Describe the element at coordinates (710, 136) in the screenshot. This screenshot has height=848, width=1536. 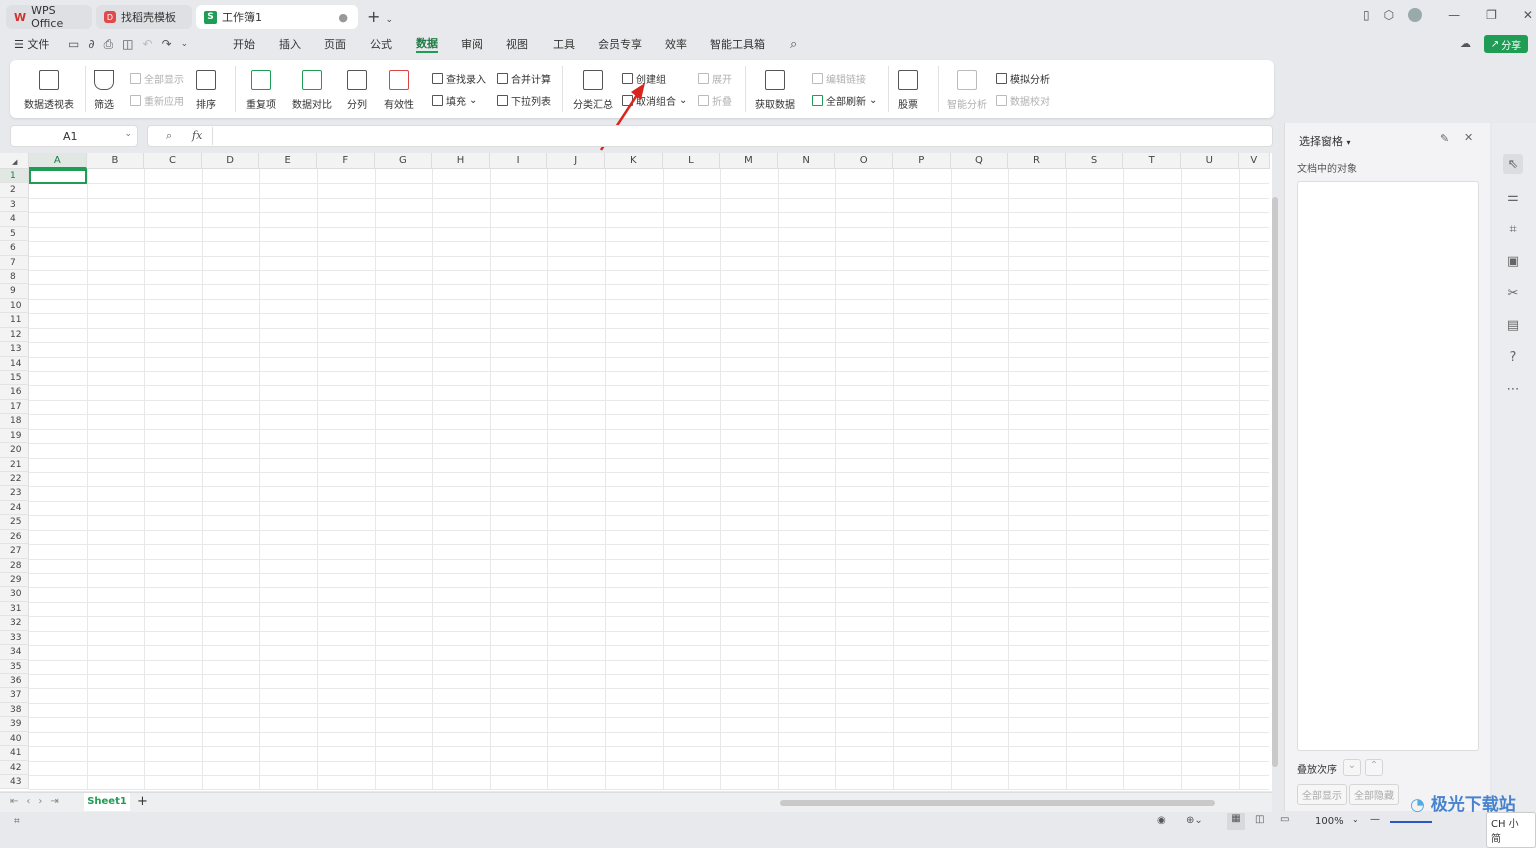
I see `formula-input: ⌕ fx` at that location.